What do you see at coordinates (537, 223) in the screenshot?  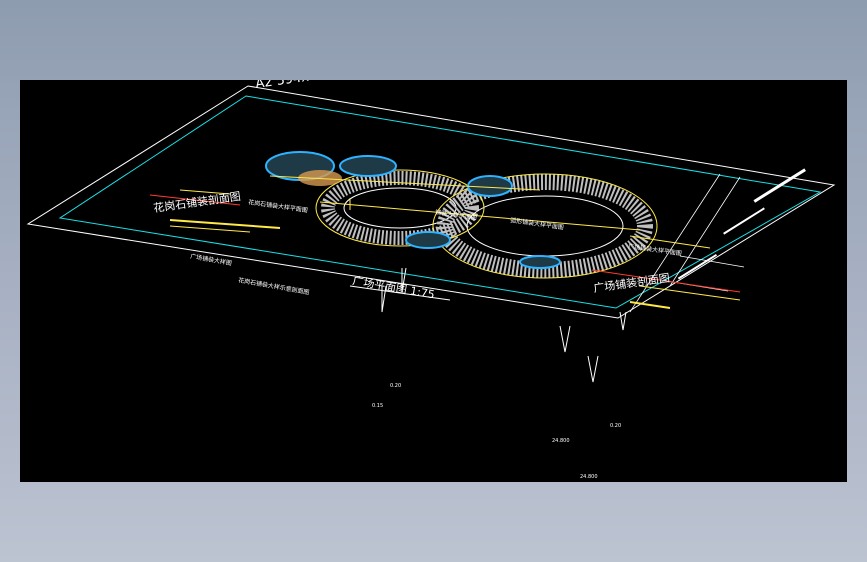 I see `small-label-4: 弧形铺装大样平面图` at bounding box center [537, 223].